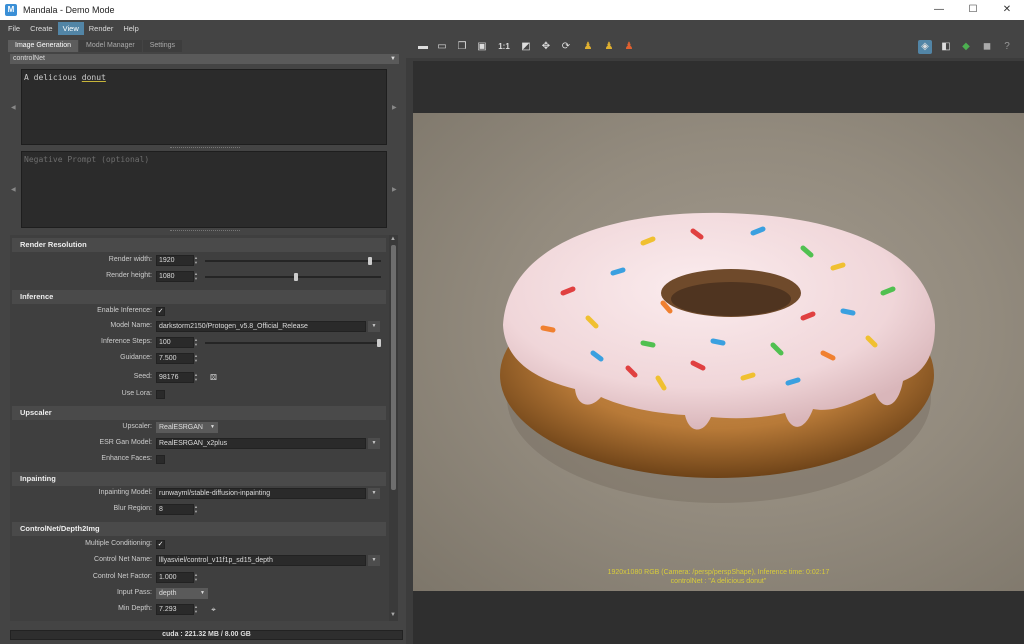 The width and height of the screenshot is (1024, 644). Describe the element at coordinates (110, 46) in the screenshot. I see `tab-model-manager: Model Manager` at that location.